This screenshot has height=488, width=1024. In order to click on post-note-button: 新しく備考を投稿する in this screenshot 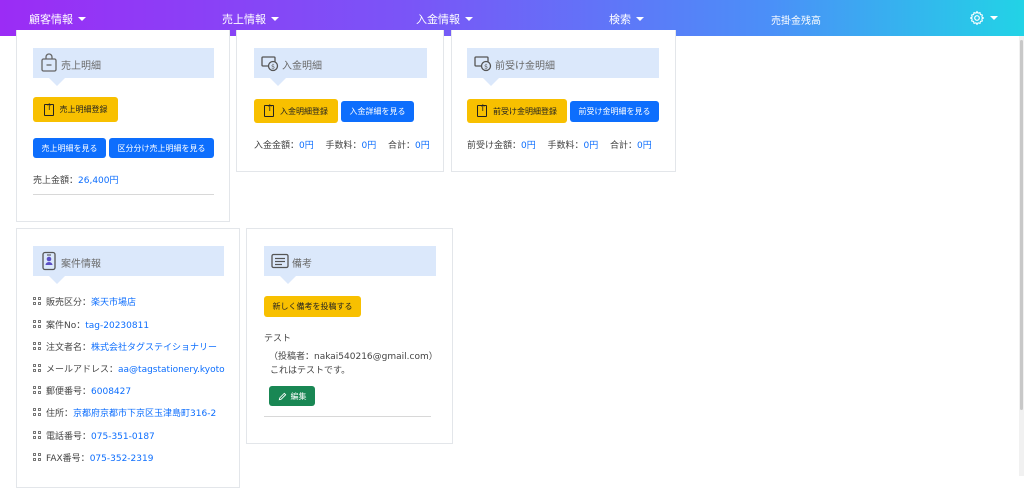, I will do `click(312, 306)`.